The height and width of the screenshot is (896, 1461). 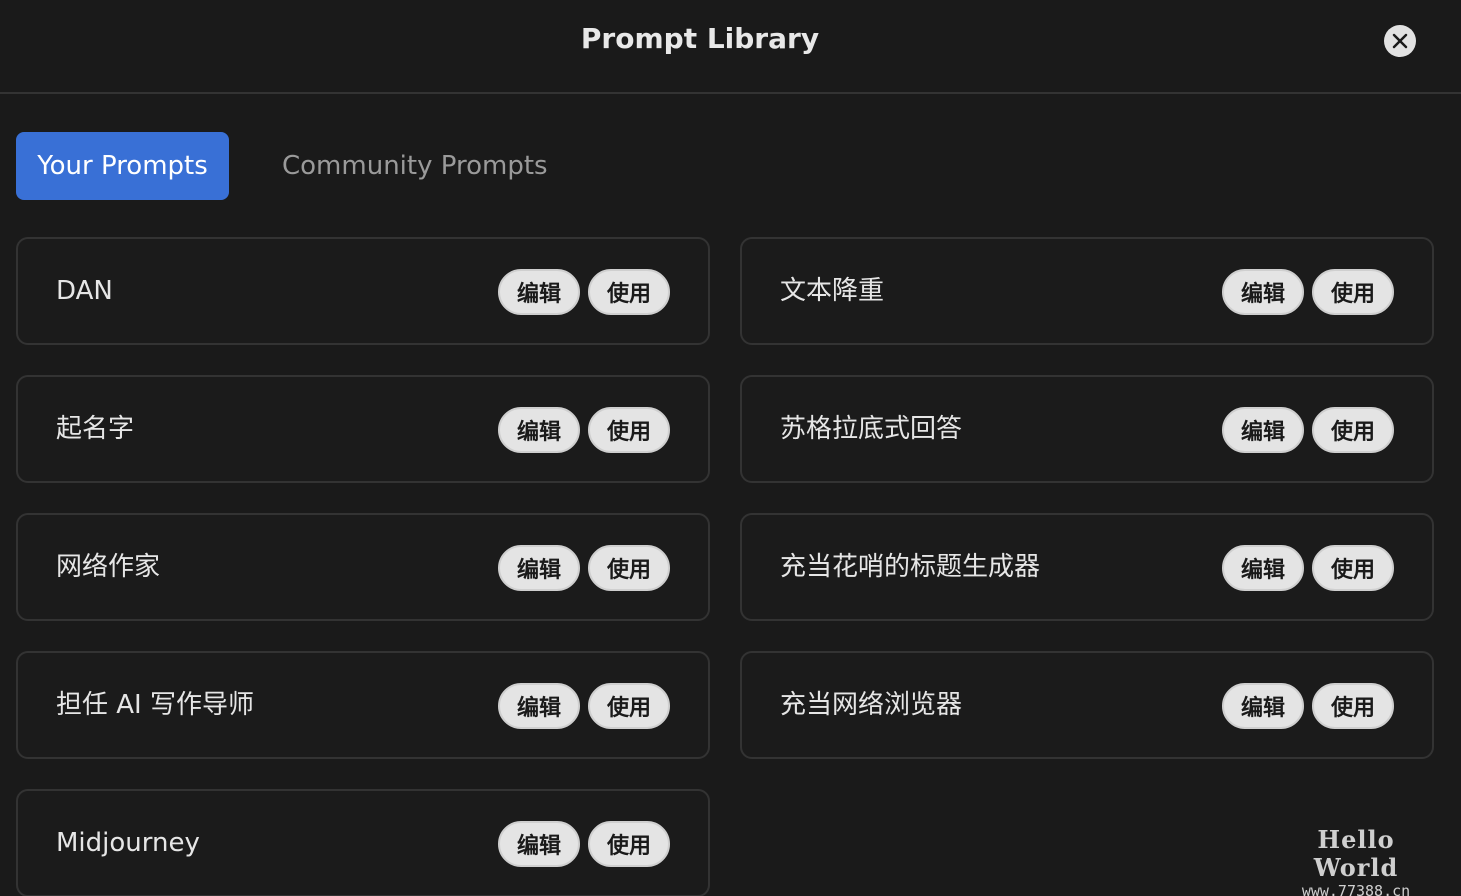 What do you see at coordinates (415, 166) in the screenshot?
I see `tab-community-prompts: Community Prompts` at bounding box center [415, 166].